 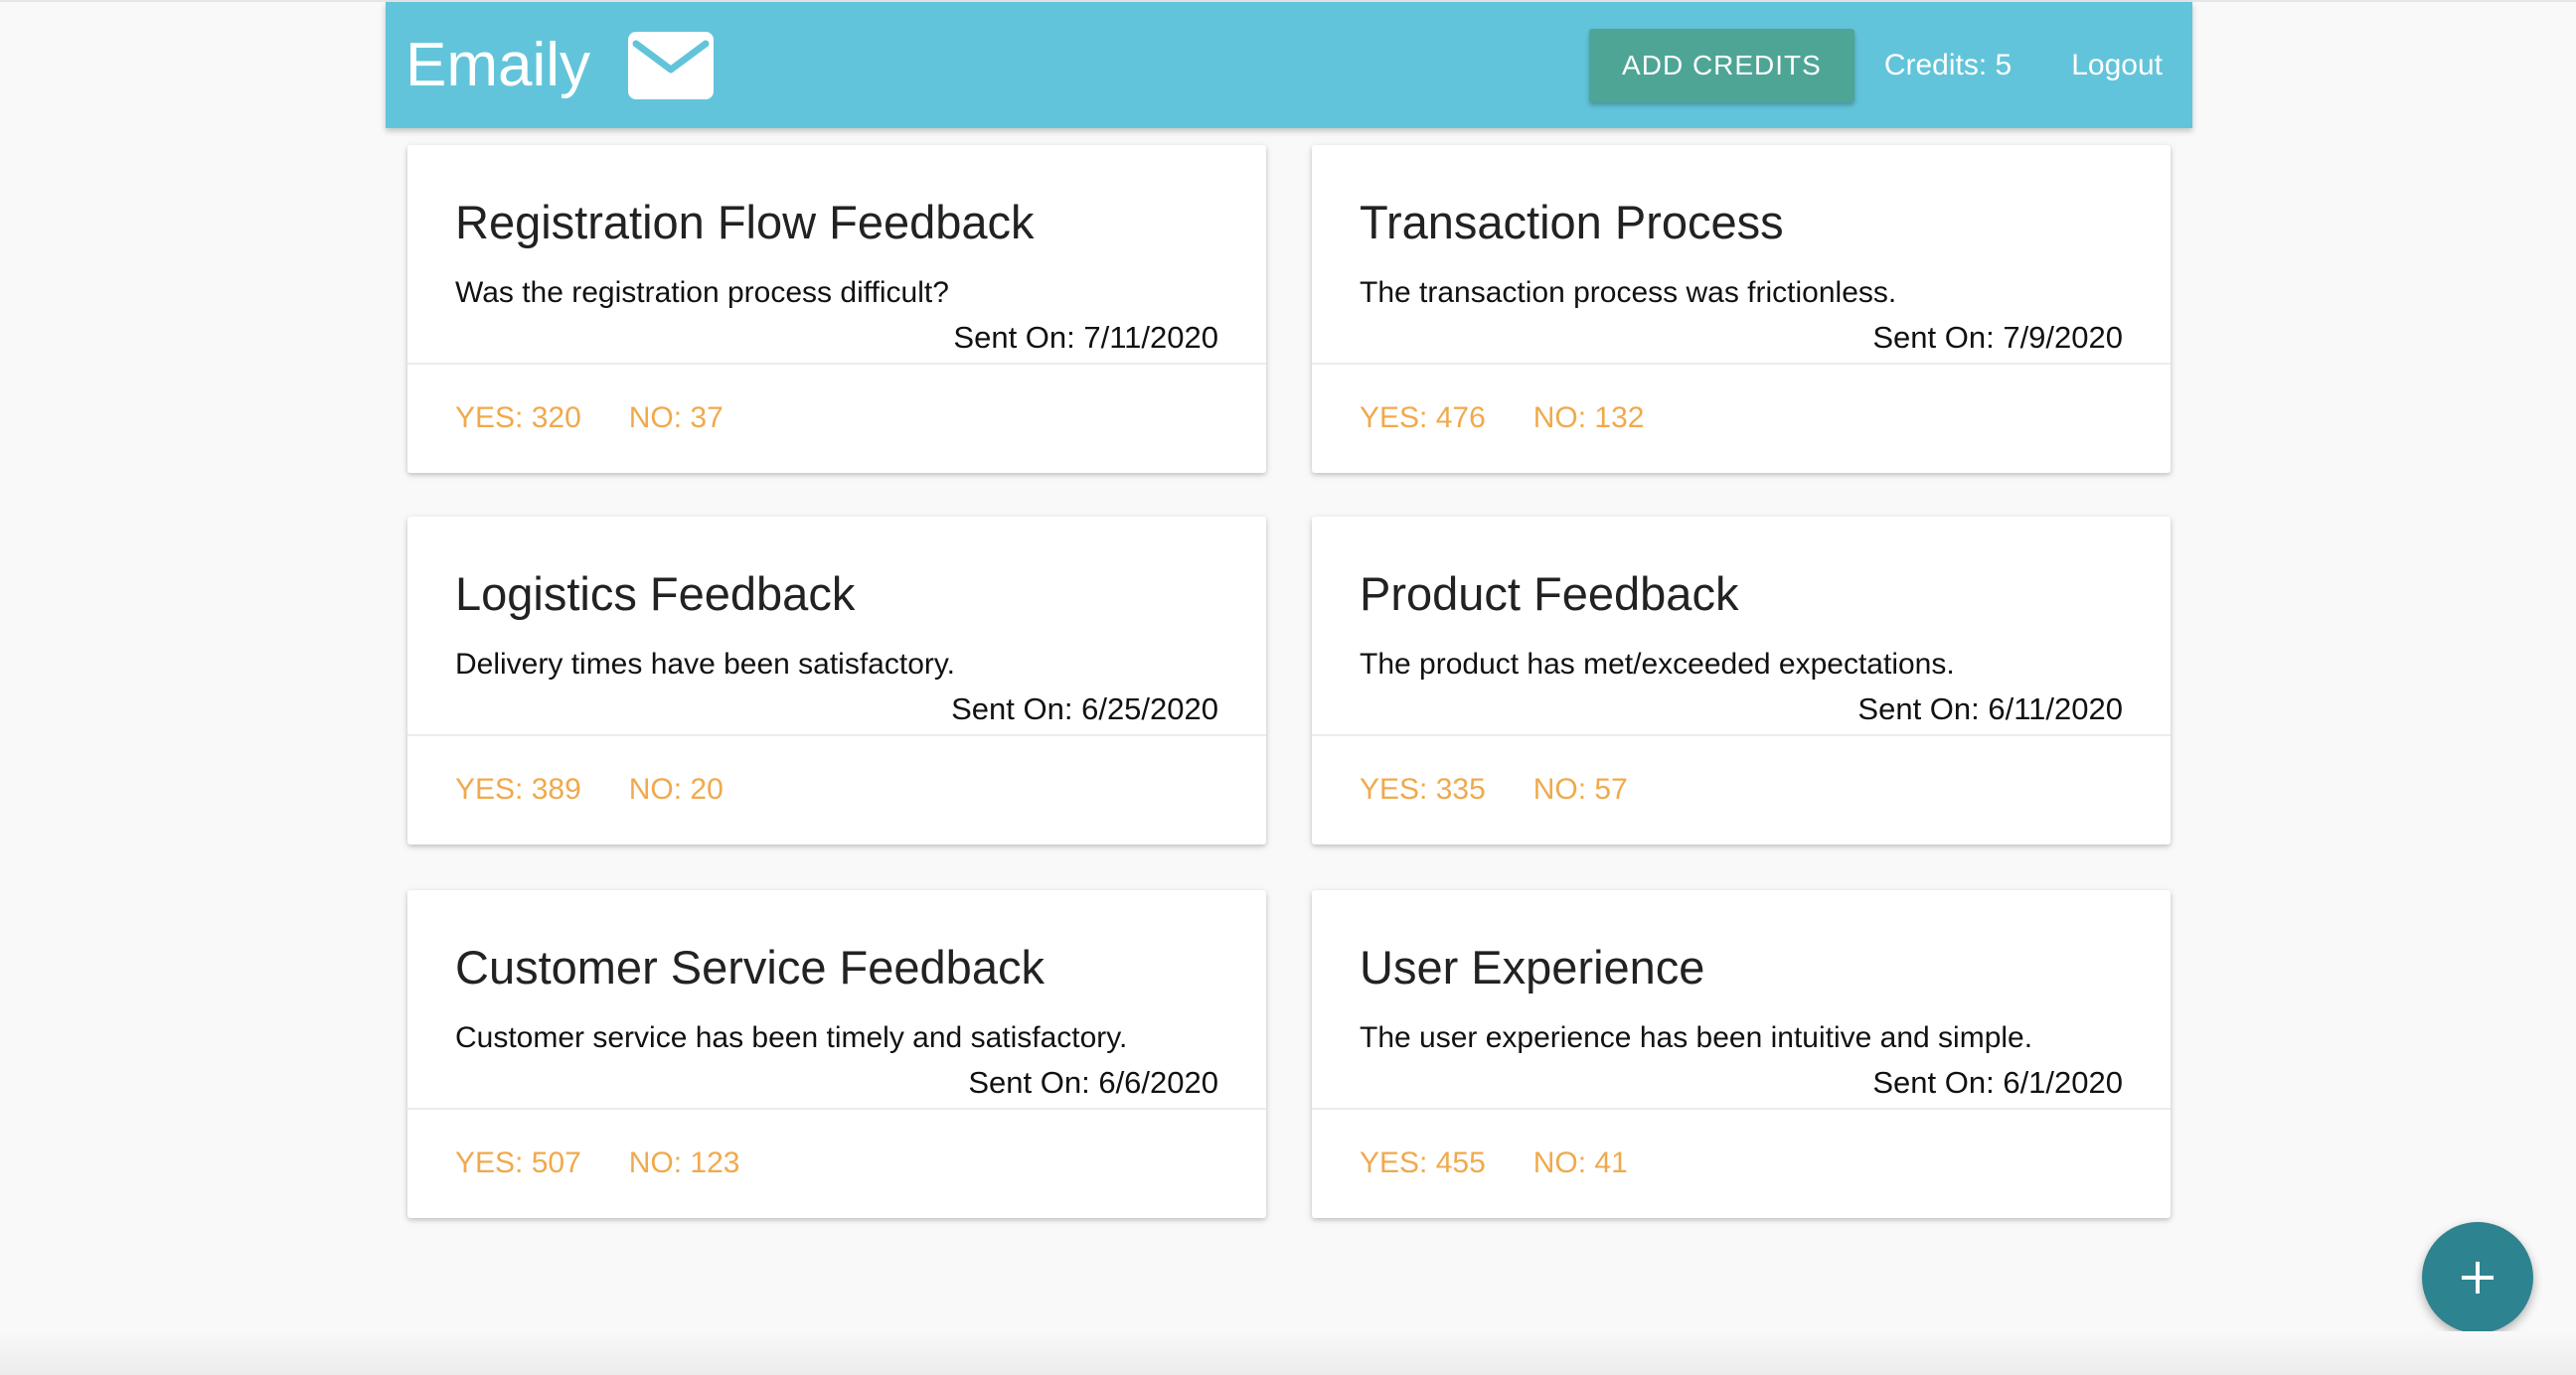 What do you see at coordinates (1518, 1163) in the screenshot?
I see `card-actions: YES: 455 NO: 41` at bounding box center [1518, 1163].